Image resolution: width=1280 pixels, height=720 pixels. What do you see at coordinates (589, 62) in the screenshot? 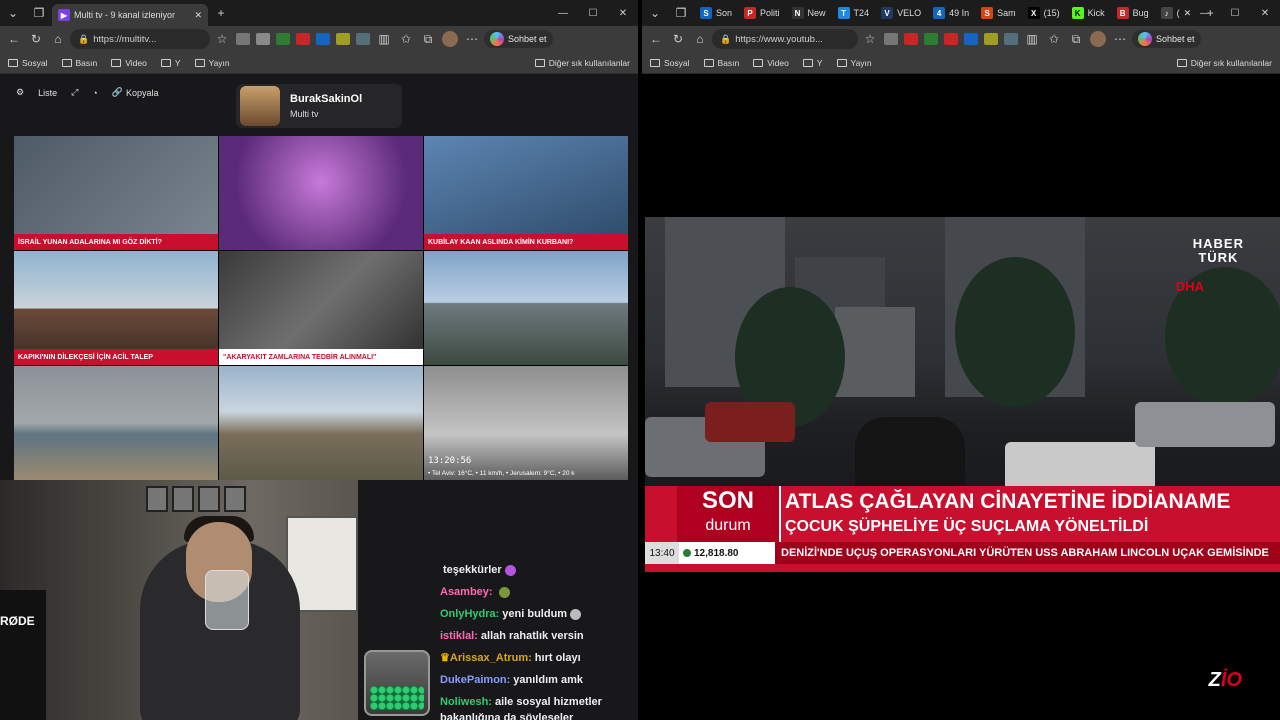
I see `bookmark-label: Diğer sık kullanılanlar` at bounding box center [589, 62].